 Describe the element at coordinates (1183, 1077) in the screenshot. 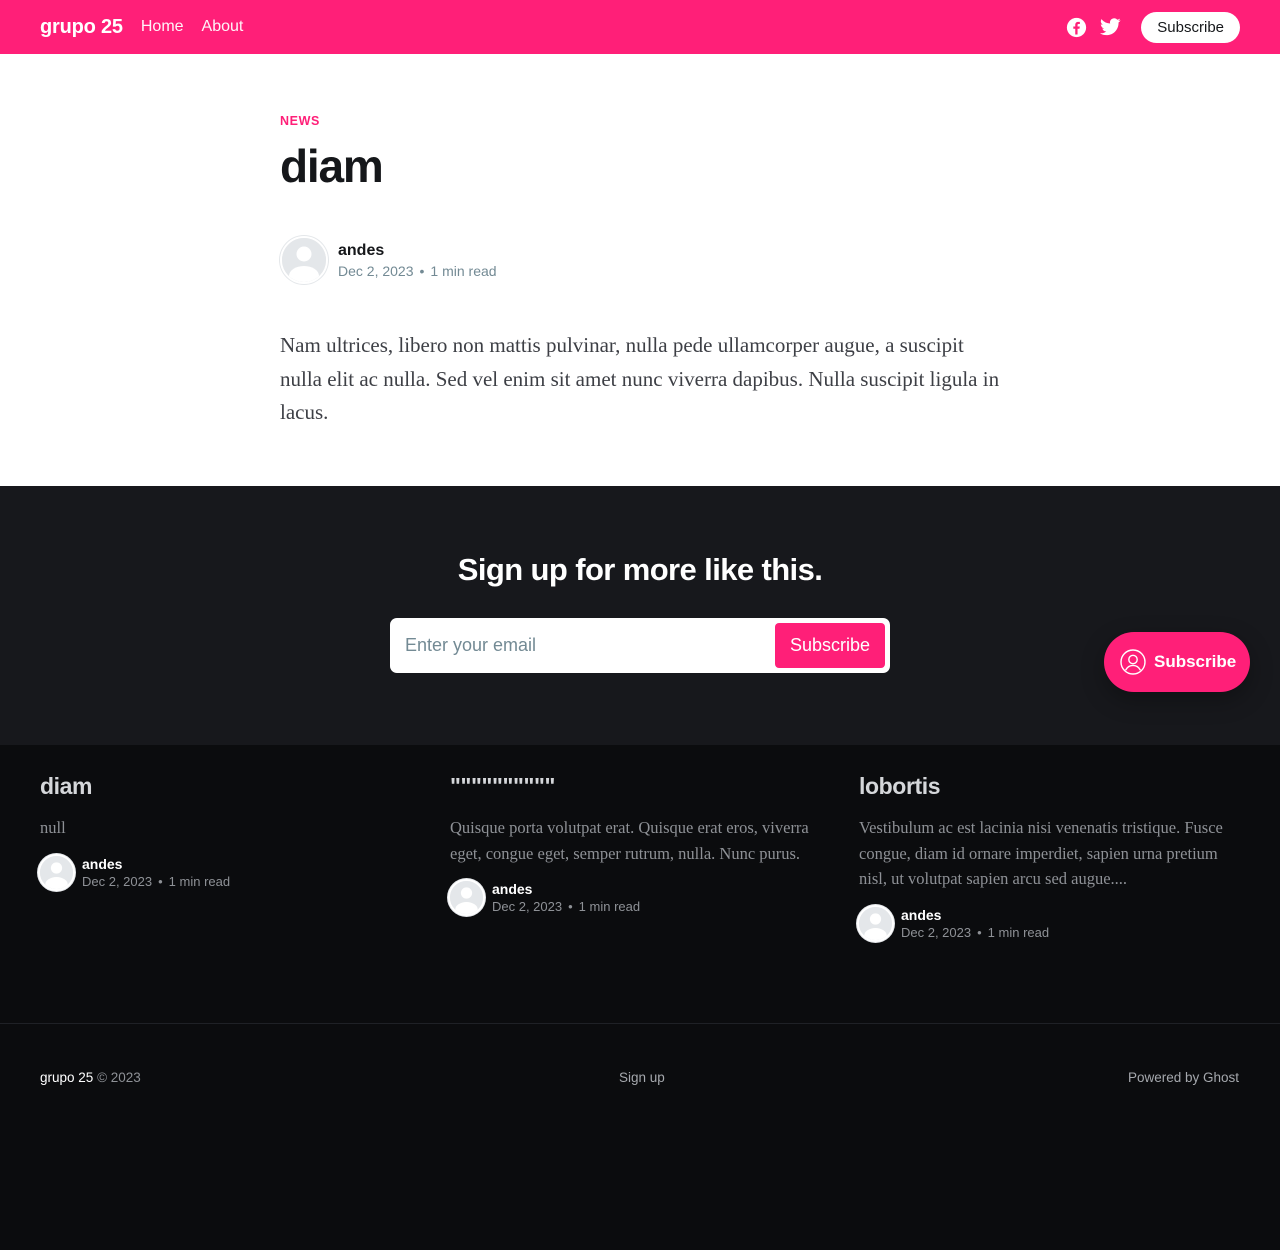

I see `powered-by-link: Powered by Ghost` at that location.